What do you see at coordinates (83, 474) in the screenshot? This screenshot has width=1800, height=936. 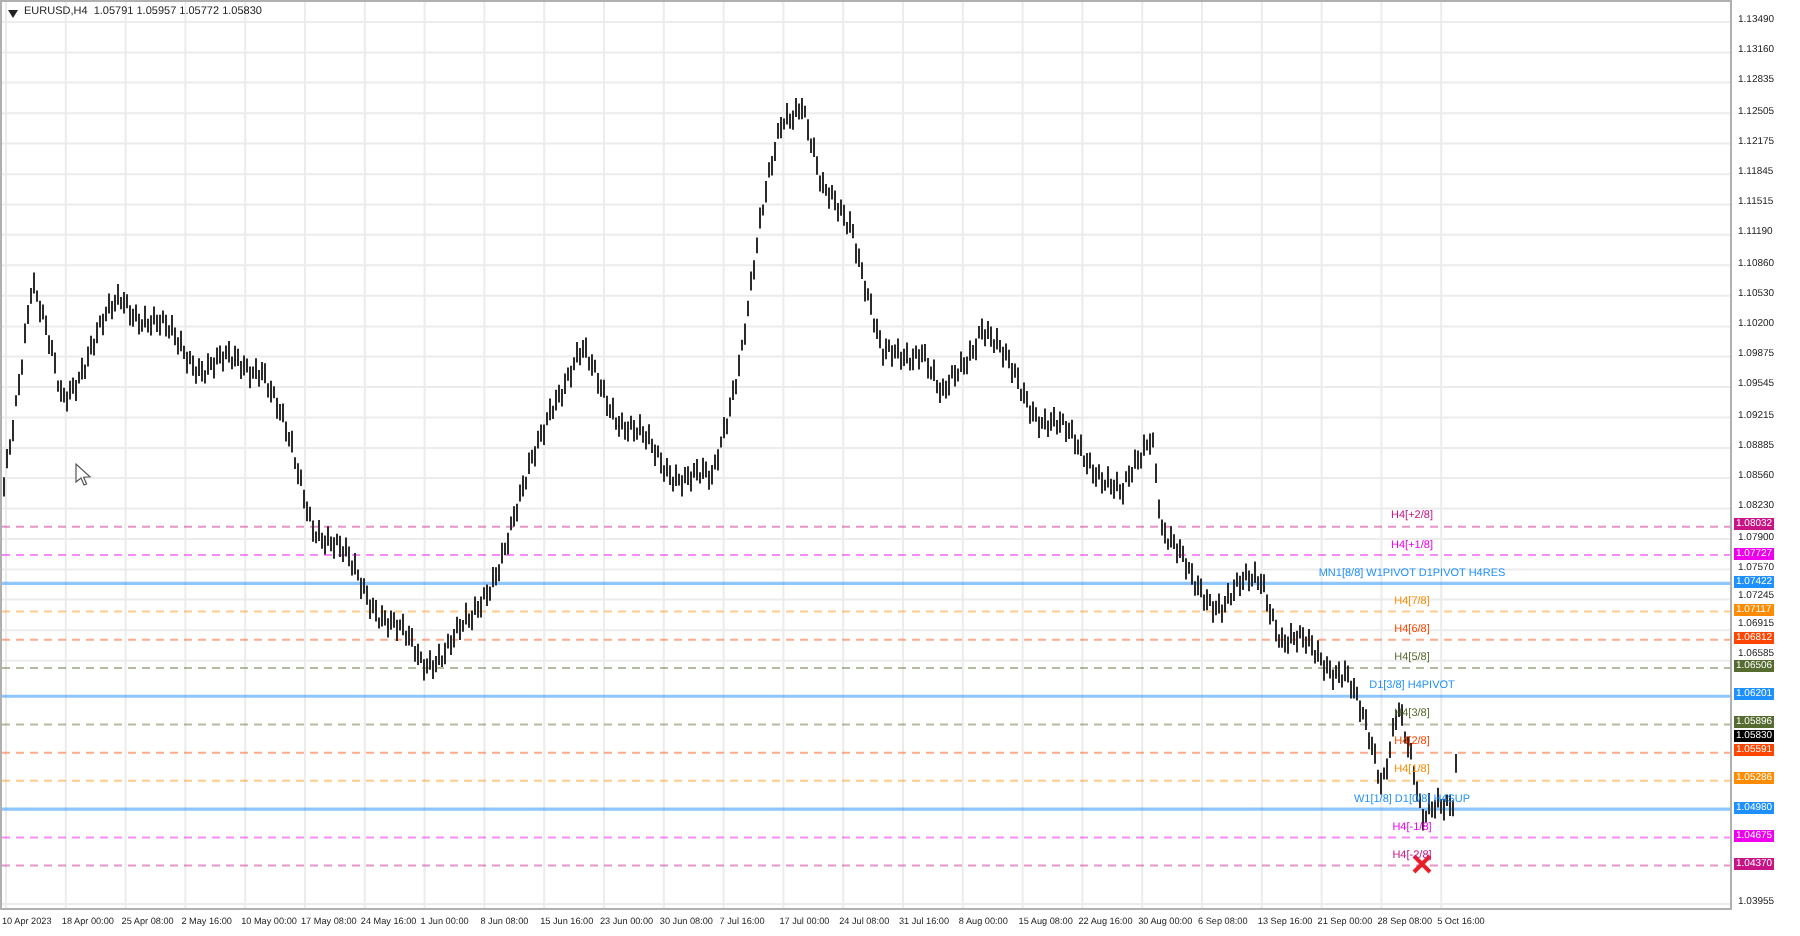 I see `mouse-cursor-icon` at bounding box center [83, 474].